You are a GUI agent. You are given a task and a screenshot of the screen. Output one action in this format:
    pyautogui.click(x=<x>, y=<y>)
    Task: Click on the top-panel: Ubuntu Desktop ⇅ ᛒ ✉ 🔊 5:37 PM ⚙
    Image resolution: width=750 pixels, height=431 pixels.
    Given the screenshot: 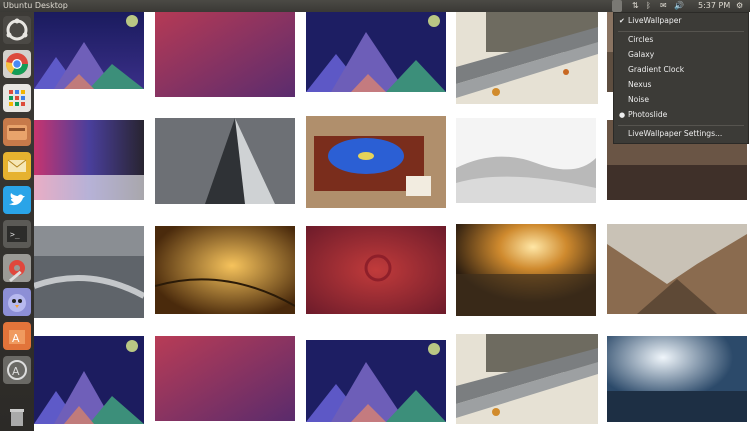 What is the action you would take?
    pyautogui.click(x=375, y=6)
    